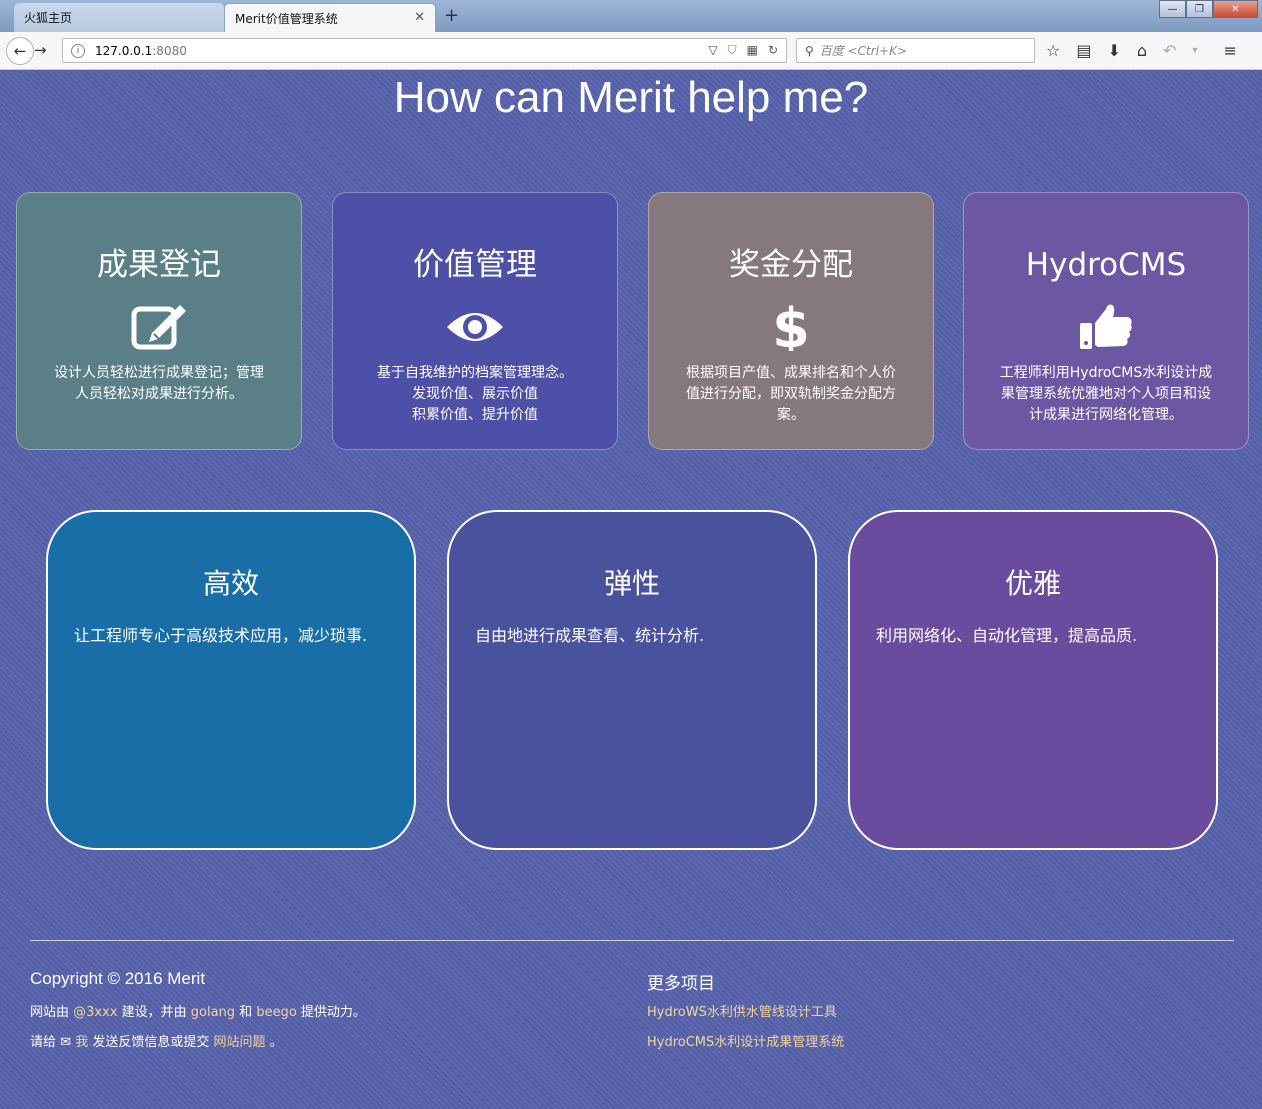 The height and width of the screenshot is (1109, 1262). Describe the element at coordinates (286, 18) in the screenshot. I see `tab-label: Merit价值管理系统` at that location.